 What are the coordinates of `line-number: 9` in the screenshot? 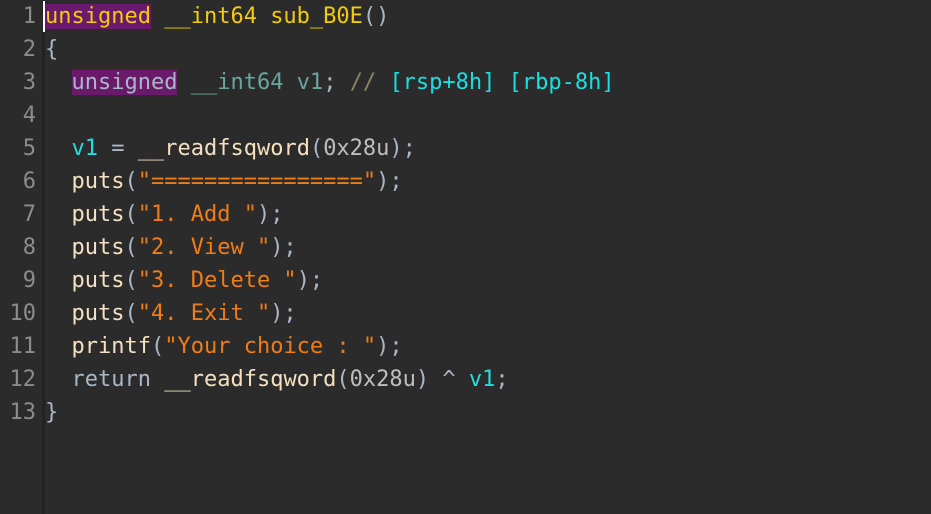 It's located at (29, 280).